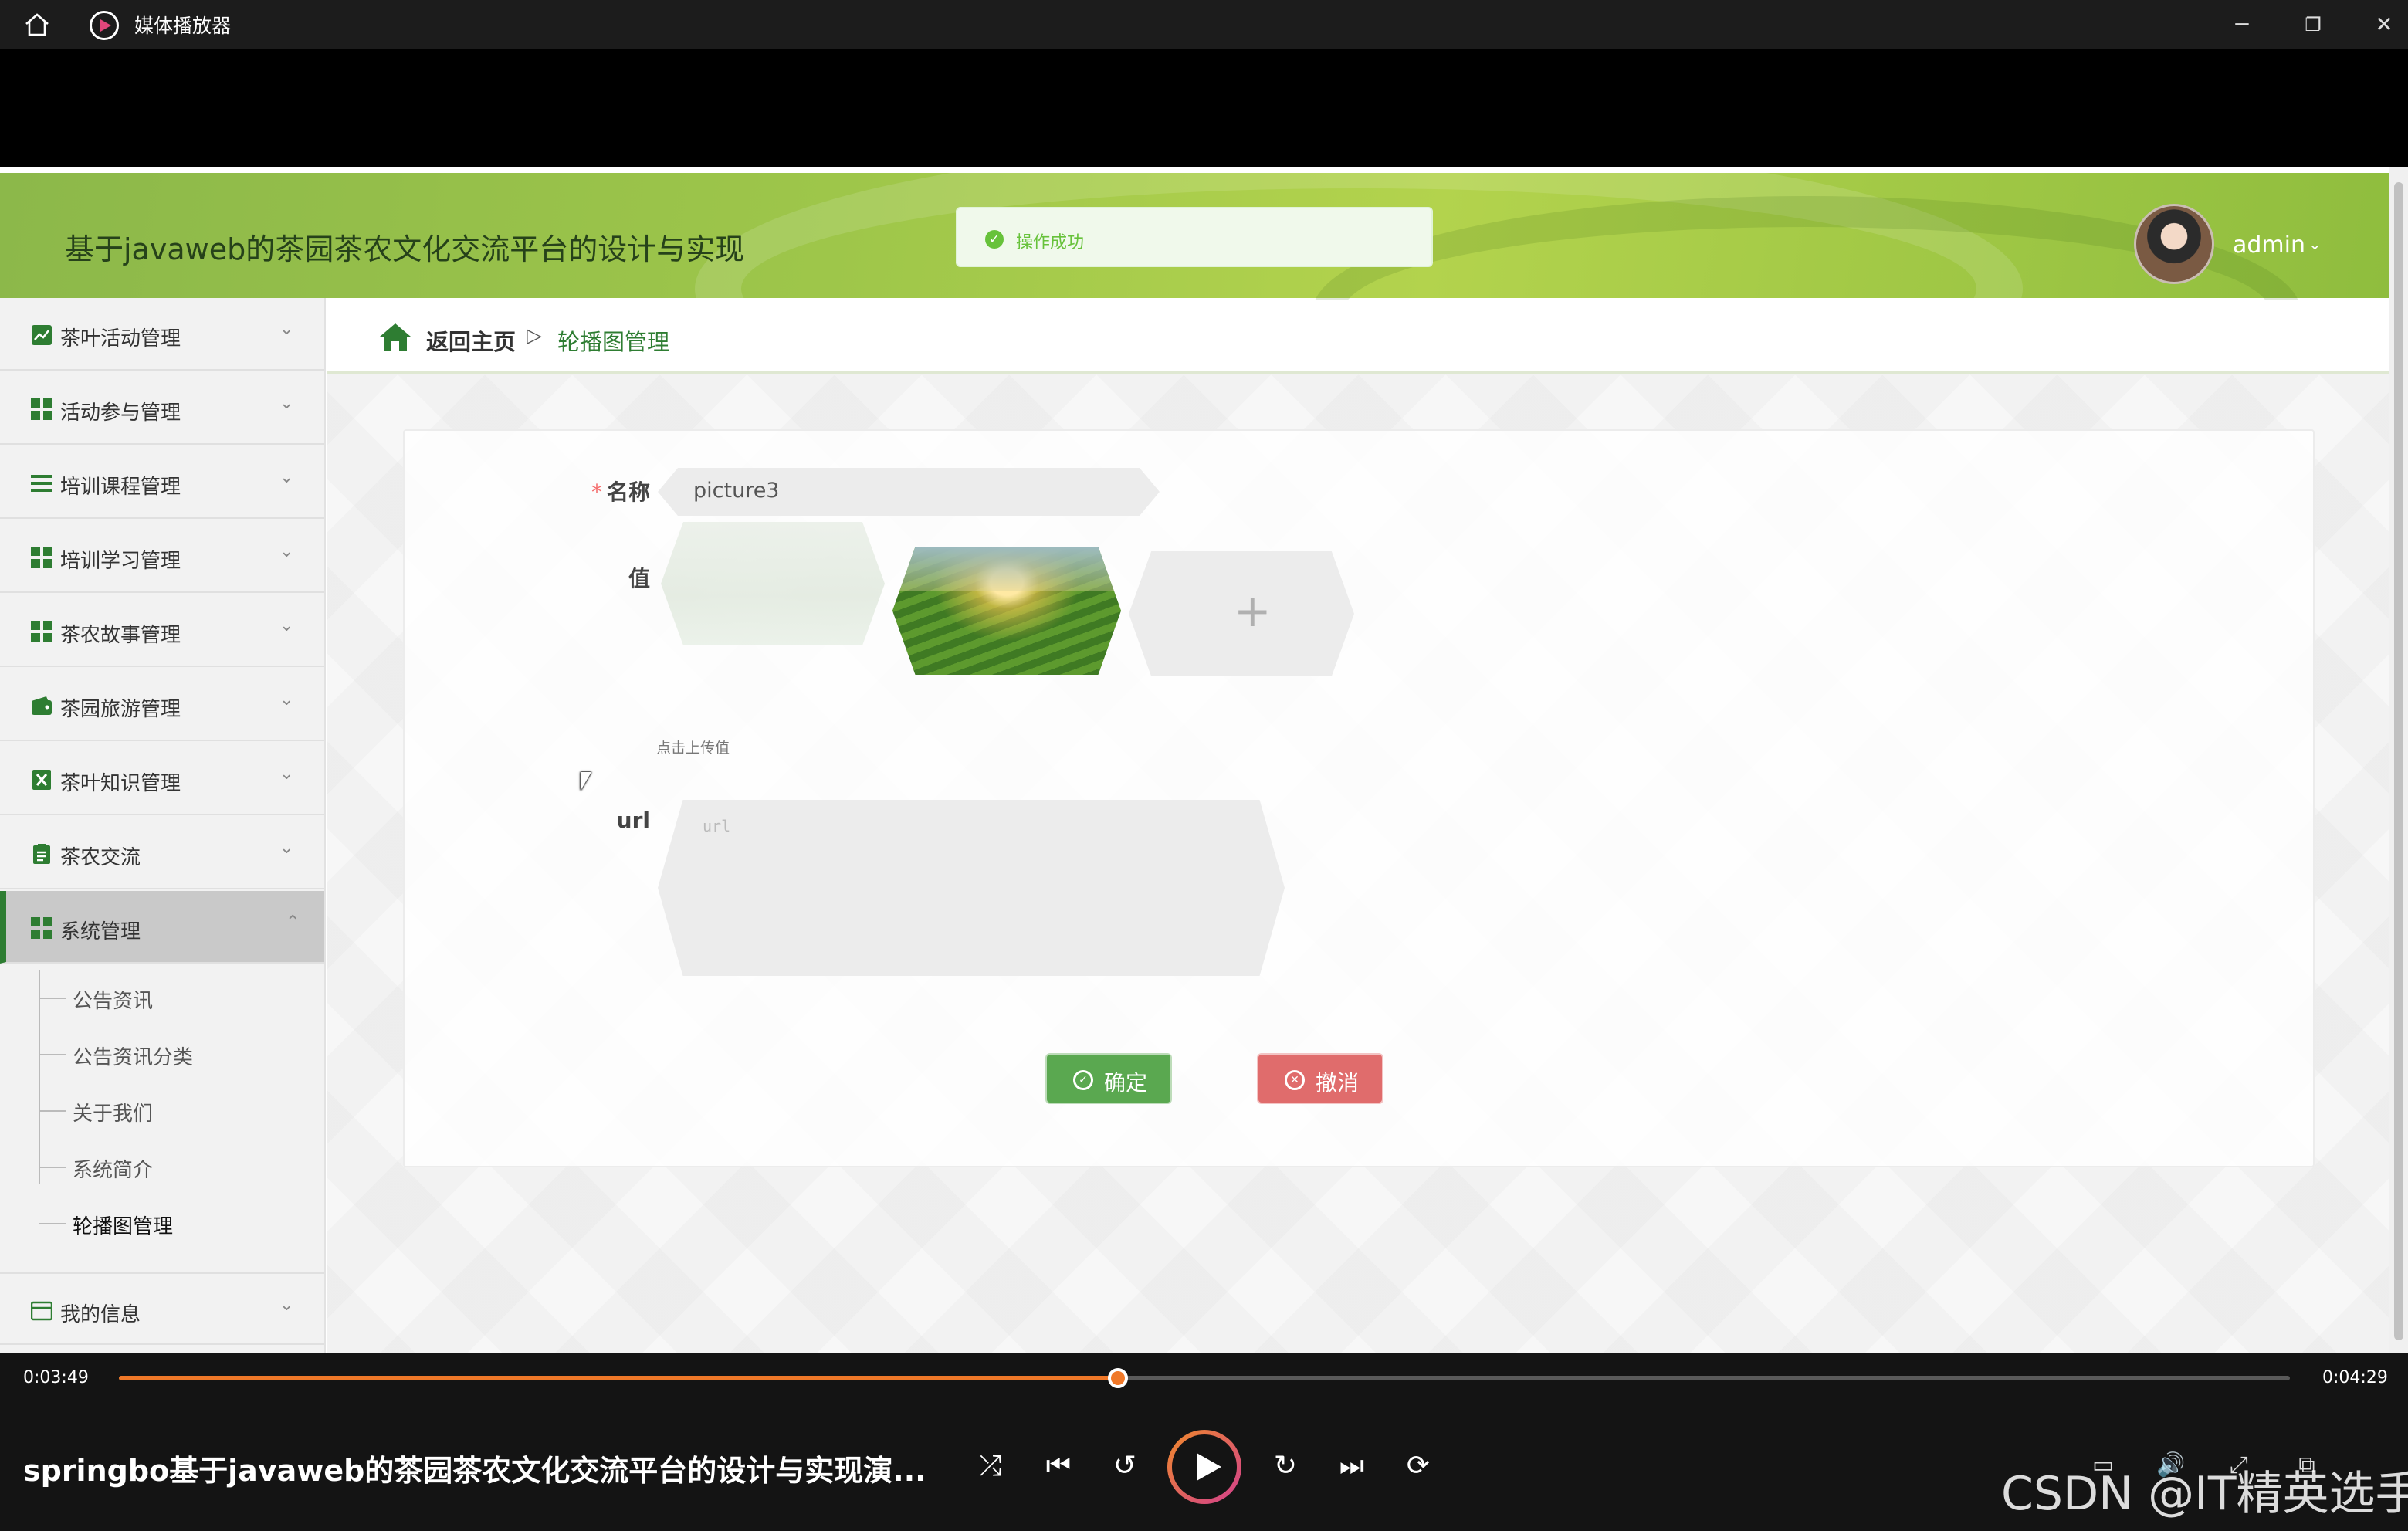  I want to click on check-circle-icon: ✓, so click(1083, 1080).